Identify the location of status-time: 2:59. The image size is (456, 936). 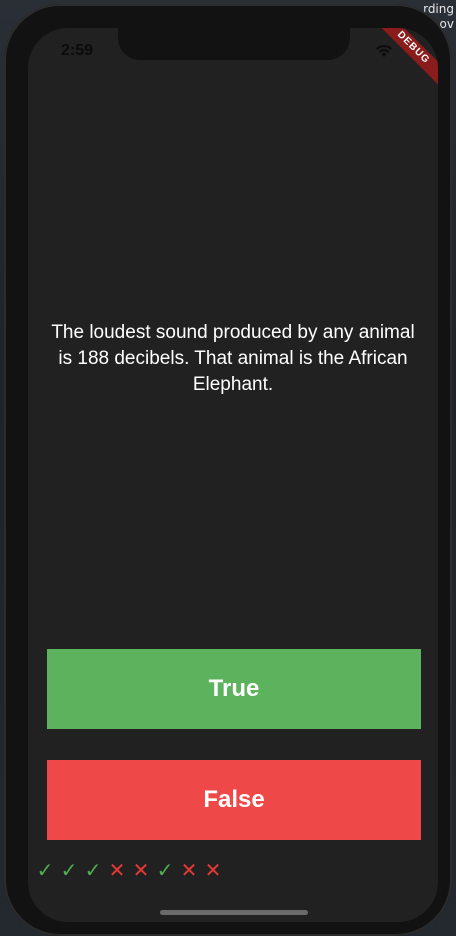
(77, 50).